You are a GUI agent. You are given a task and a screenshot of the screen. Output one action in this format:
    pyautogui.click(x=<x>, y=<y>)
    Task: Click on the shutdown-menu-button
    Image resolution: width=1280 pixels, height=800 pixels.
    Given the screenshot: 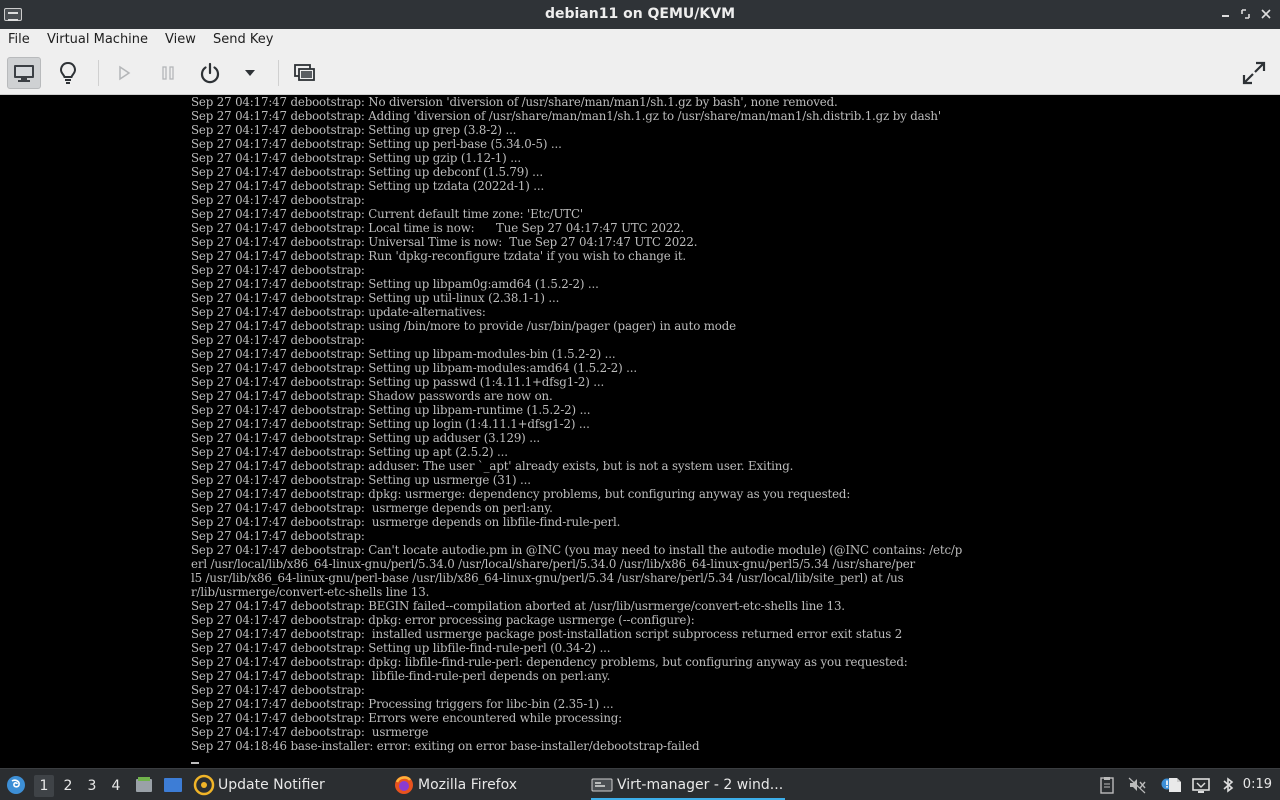 What is the action you would take?
    pyautogui.click(x=250, y=73)
    